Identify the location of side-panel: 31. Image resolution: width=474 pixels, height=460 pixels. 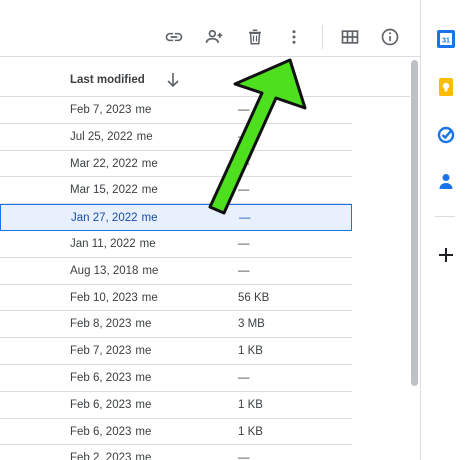
(447, 230).